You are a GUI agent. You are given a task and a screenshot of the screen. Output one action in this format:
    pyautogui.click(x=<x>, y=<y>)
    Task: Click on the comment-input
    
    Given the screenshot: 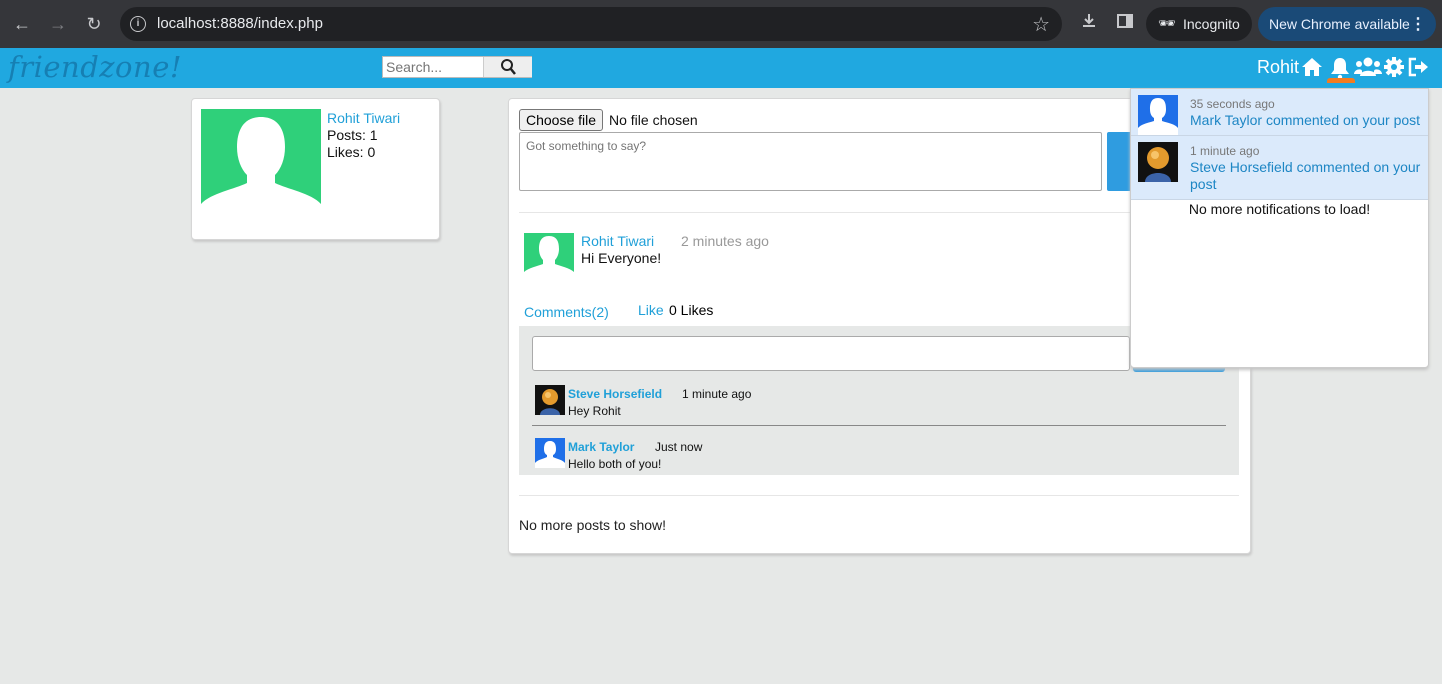 What is the action you would take?
    pyautogui.click(x=831, y=353)
    